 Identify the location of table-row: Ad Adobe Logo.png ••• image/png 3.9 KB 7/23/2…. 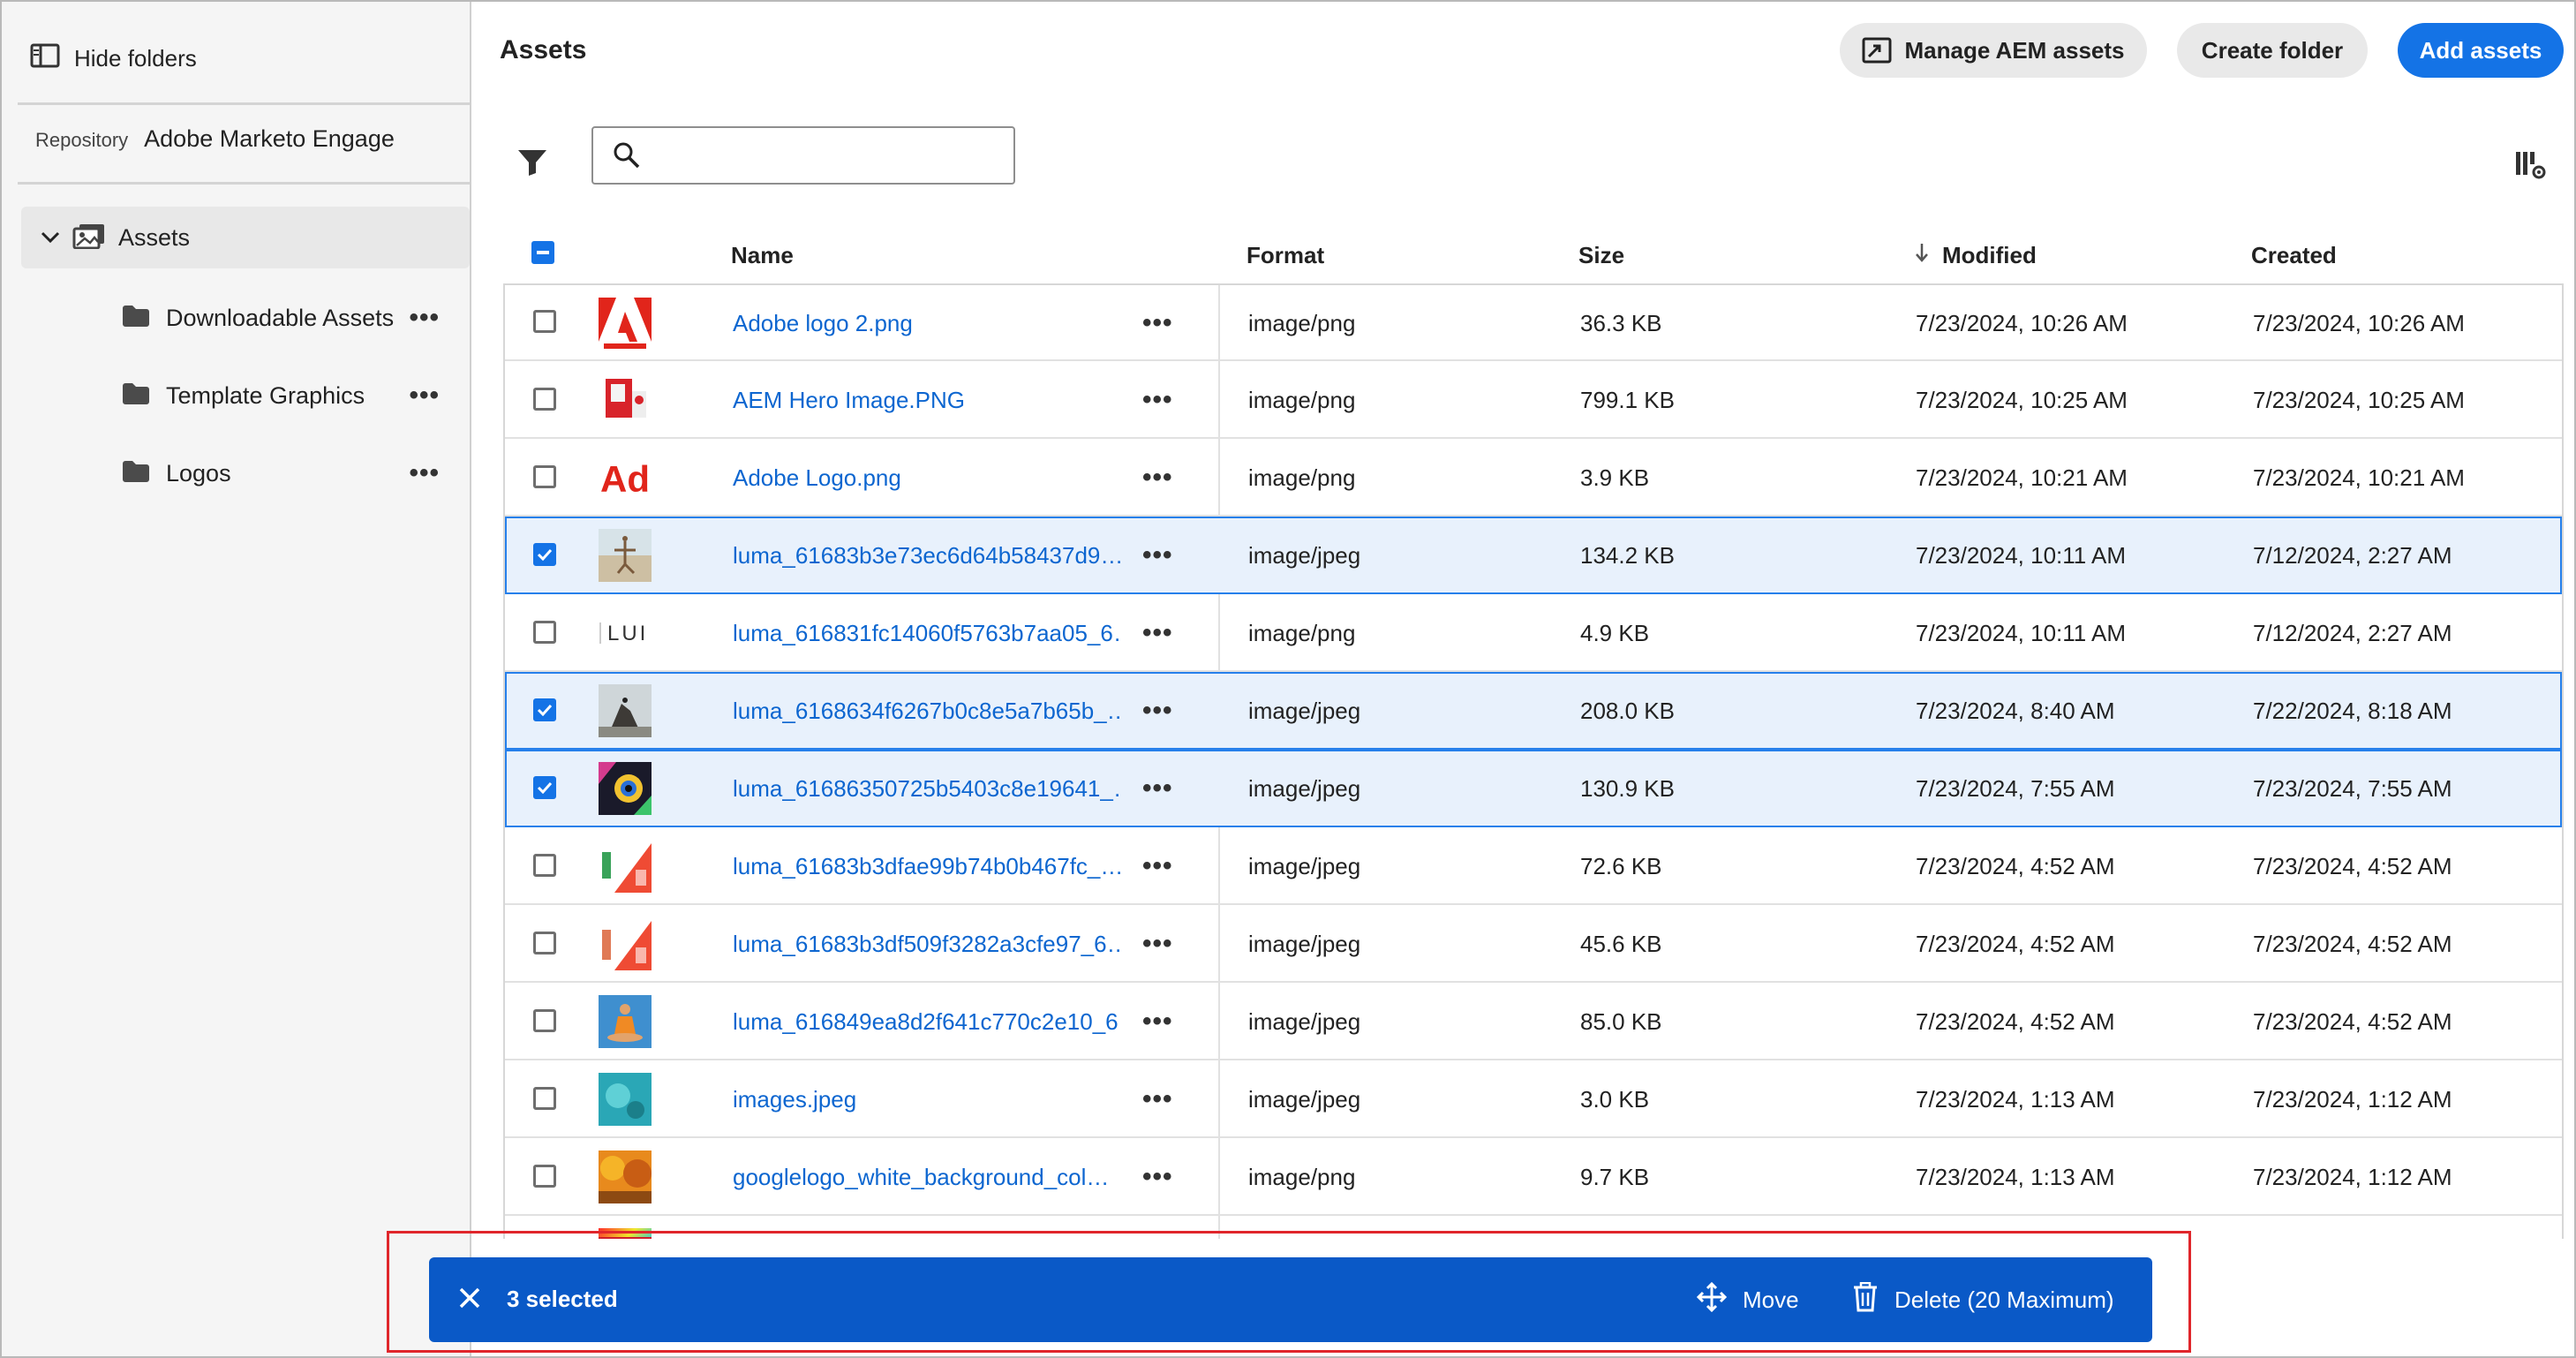
(1534, 478).